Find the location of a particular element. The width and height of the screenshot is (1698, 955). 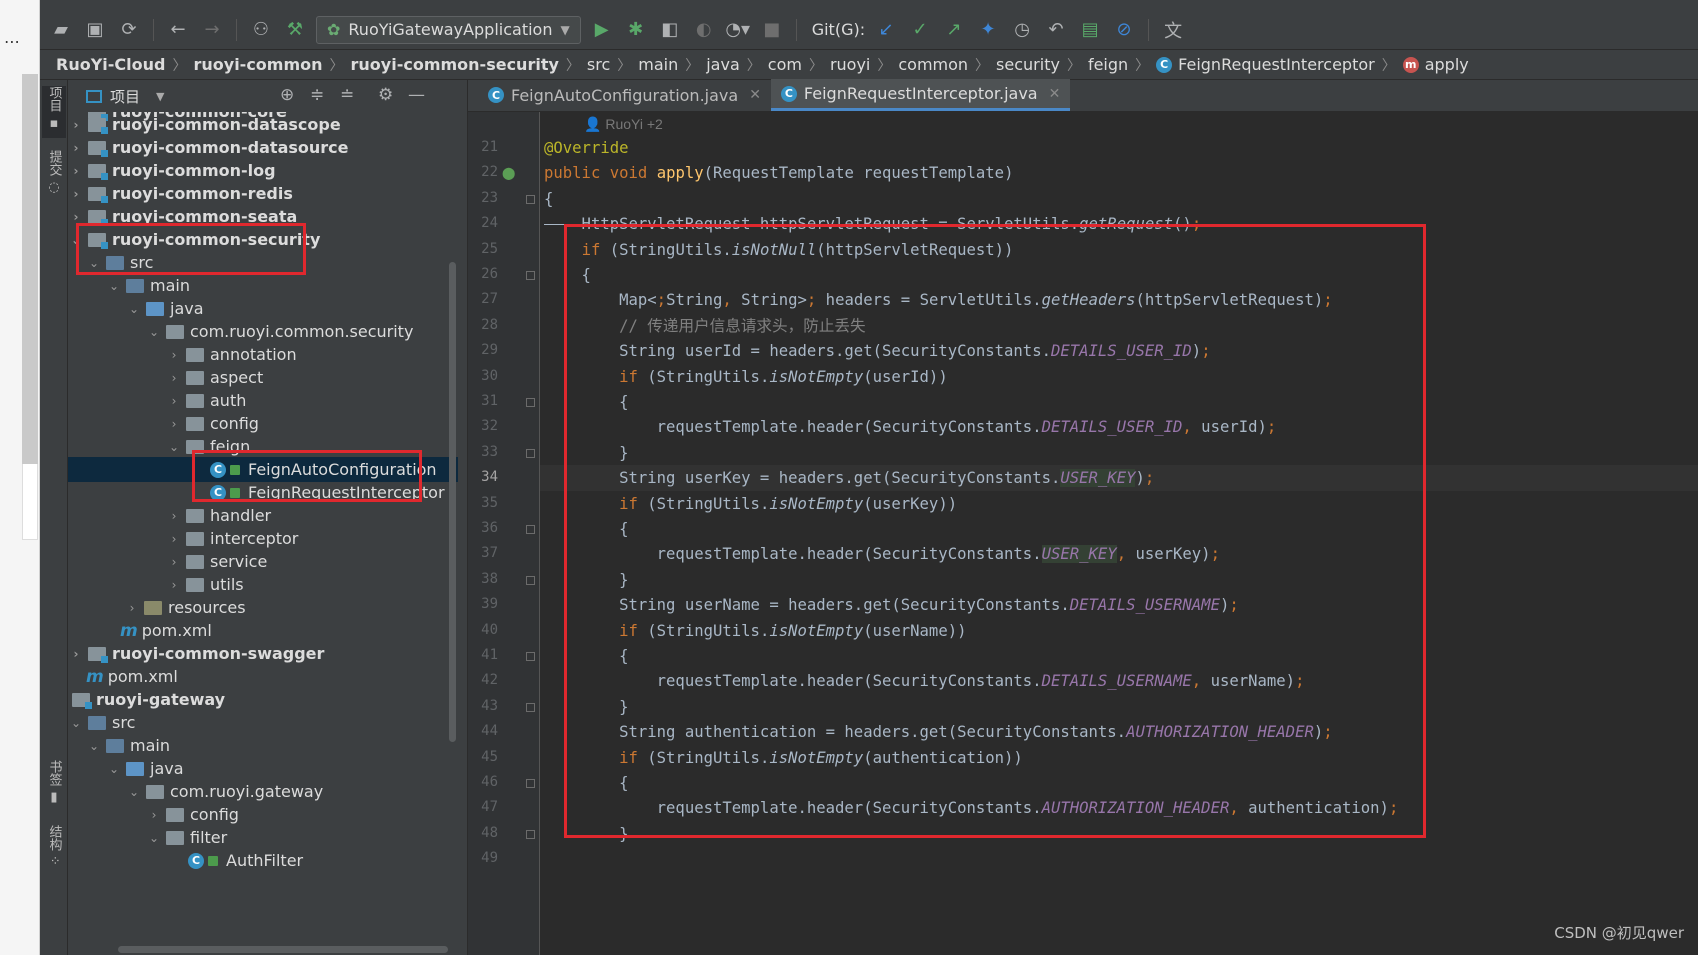

breadcrumb-item: ruoyi-common is located at coordinates (257, 64).